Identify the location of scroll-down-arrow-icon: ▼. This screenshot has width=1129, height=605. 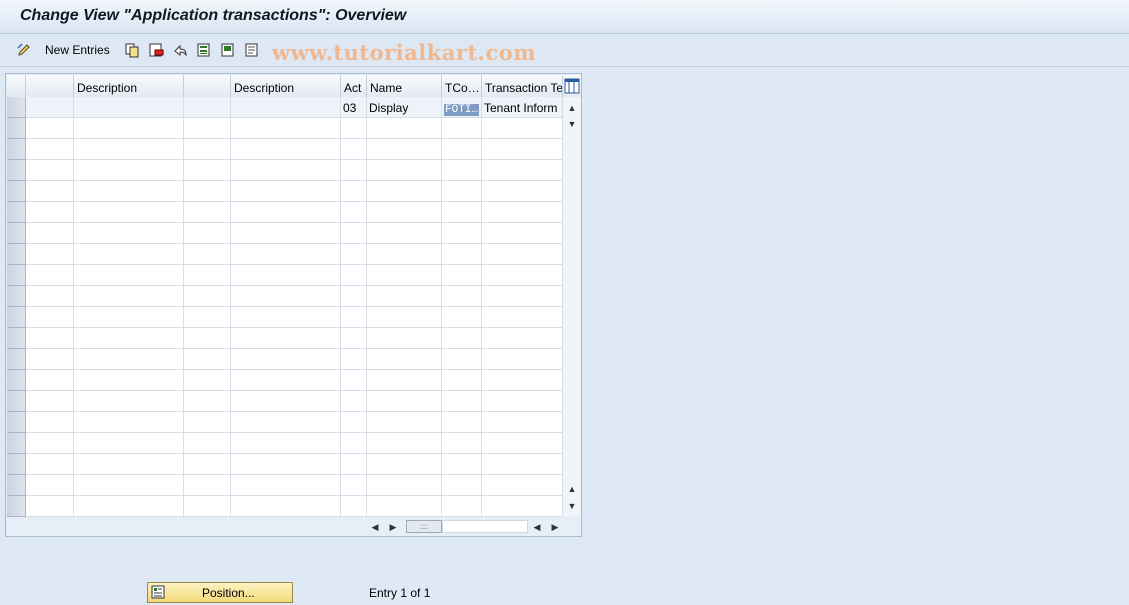
(572, 124).